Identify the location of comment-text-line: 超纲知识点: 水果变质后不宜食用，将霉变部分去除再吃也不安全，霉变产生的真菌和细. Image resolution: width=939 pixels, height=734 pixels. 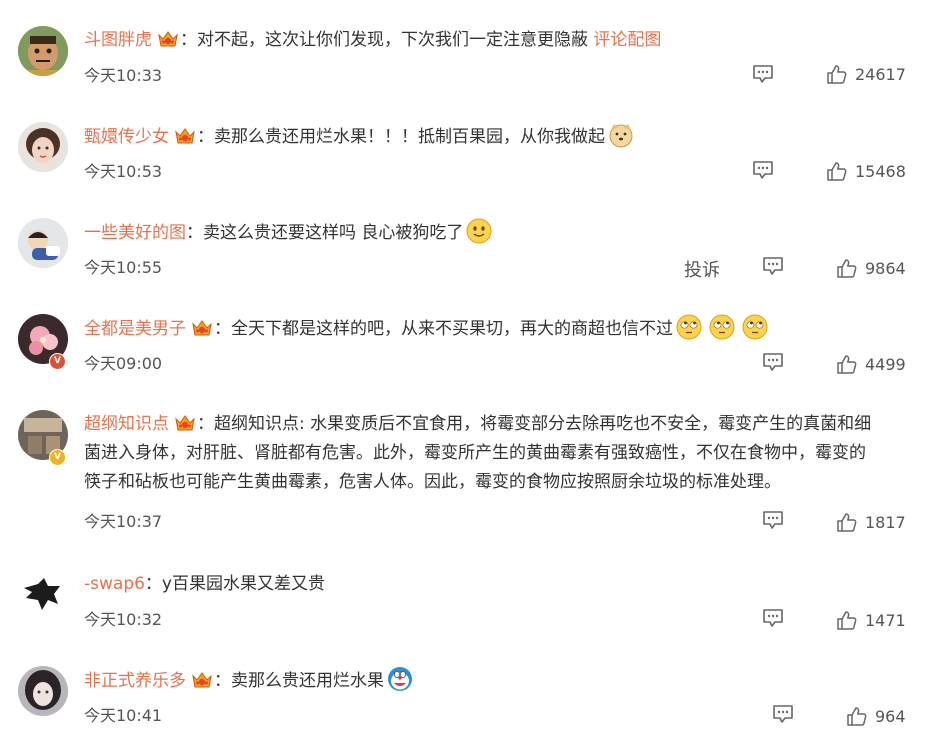
(543, 424).